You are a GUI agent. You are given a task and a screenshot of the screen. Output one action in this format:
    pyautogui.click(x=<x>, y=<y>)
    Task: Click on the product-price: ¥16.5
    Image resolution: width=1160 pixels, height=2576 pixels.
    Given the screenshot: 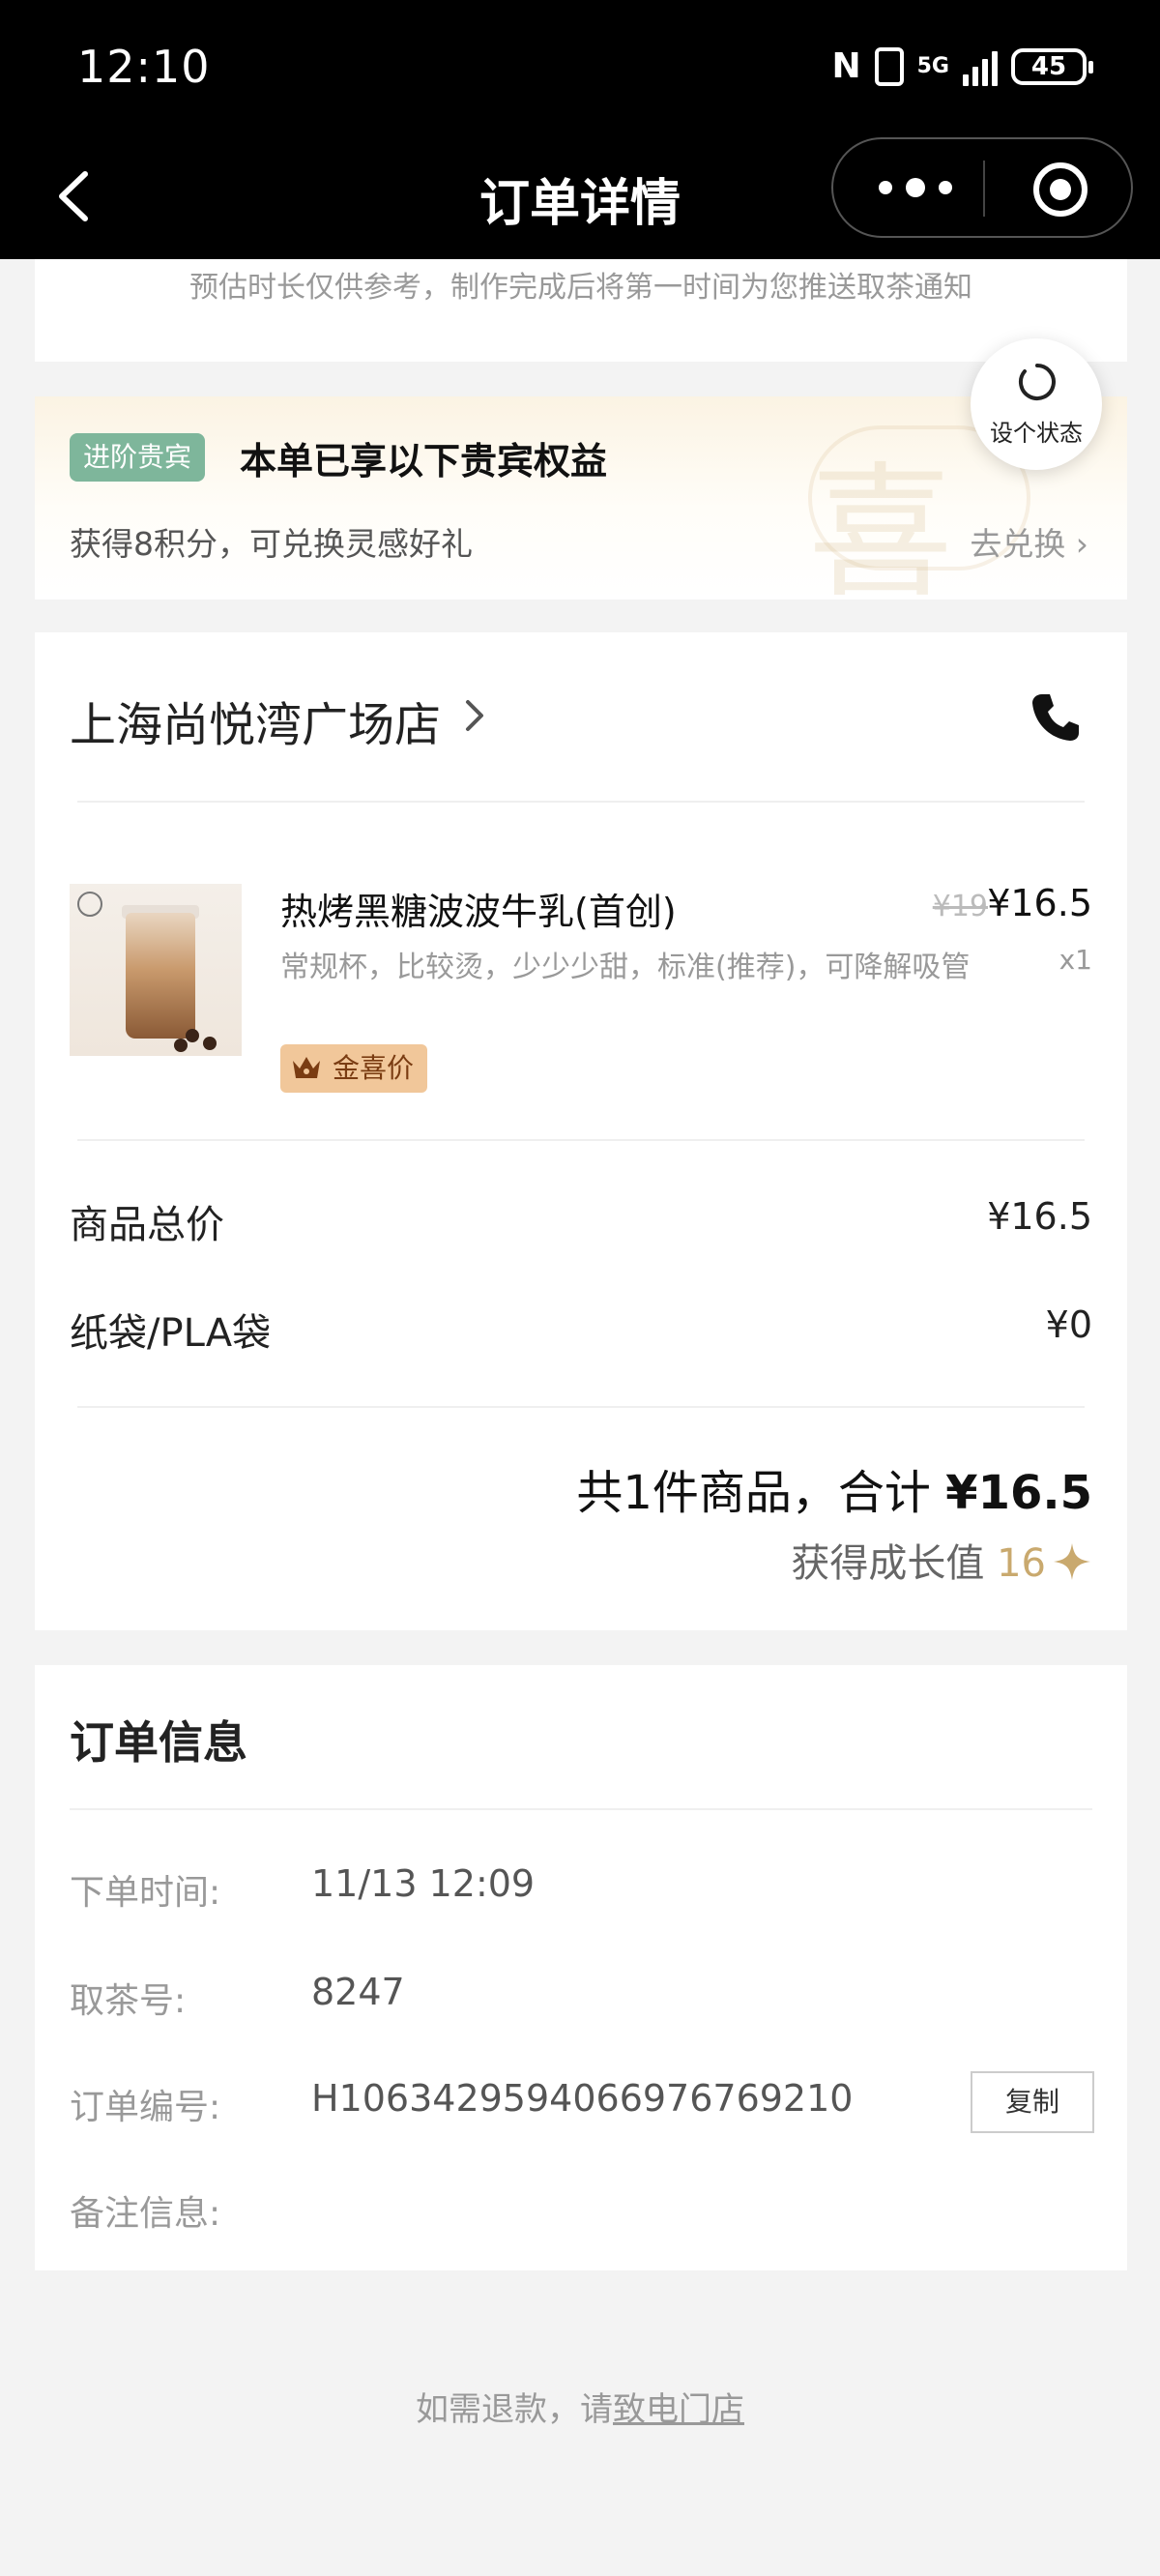 What is the action you would take?
    pyautogui.click(x=1039, y=903)
    